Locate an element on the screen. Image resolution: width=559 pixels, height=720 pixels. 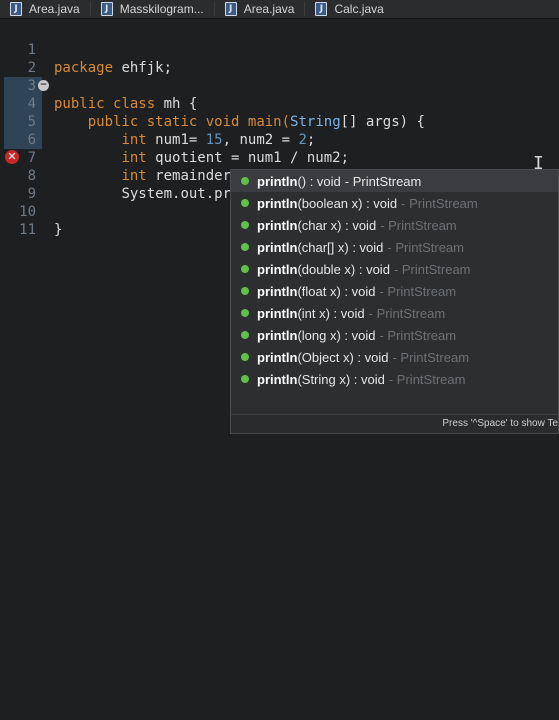
code-line-current: 8 System.out.println(|)} is located at coordinates (279, 175).